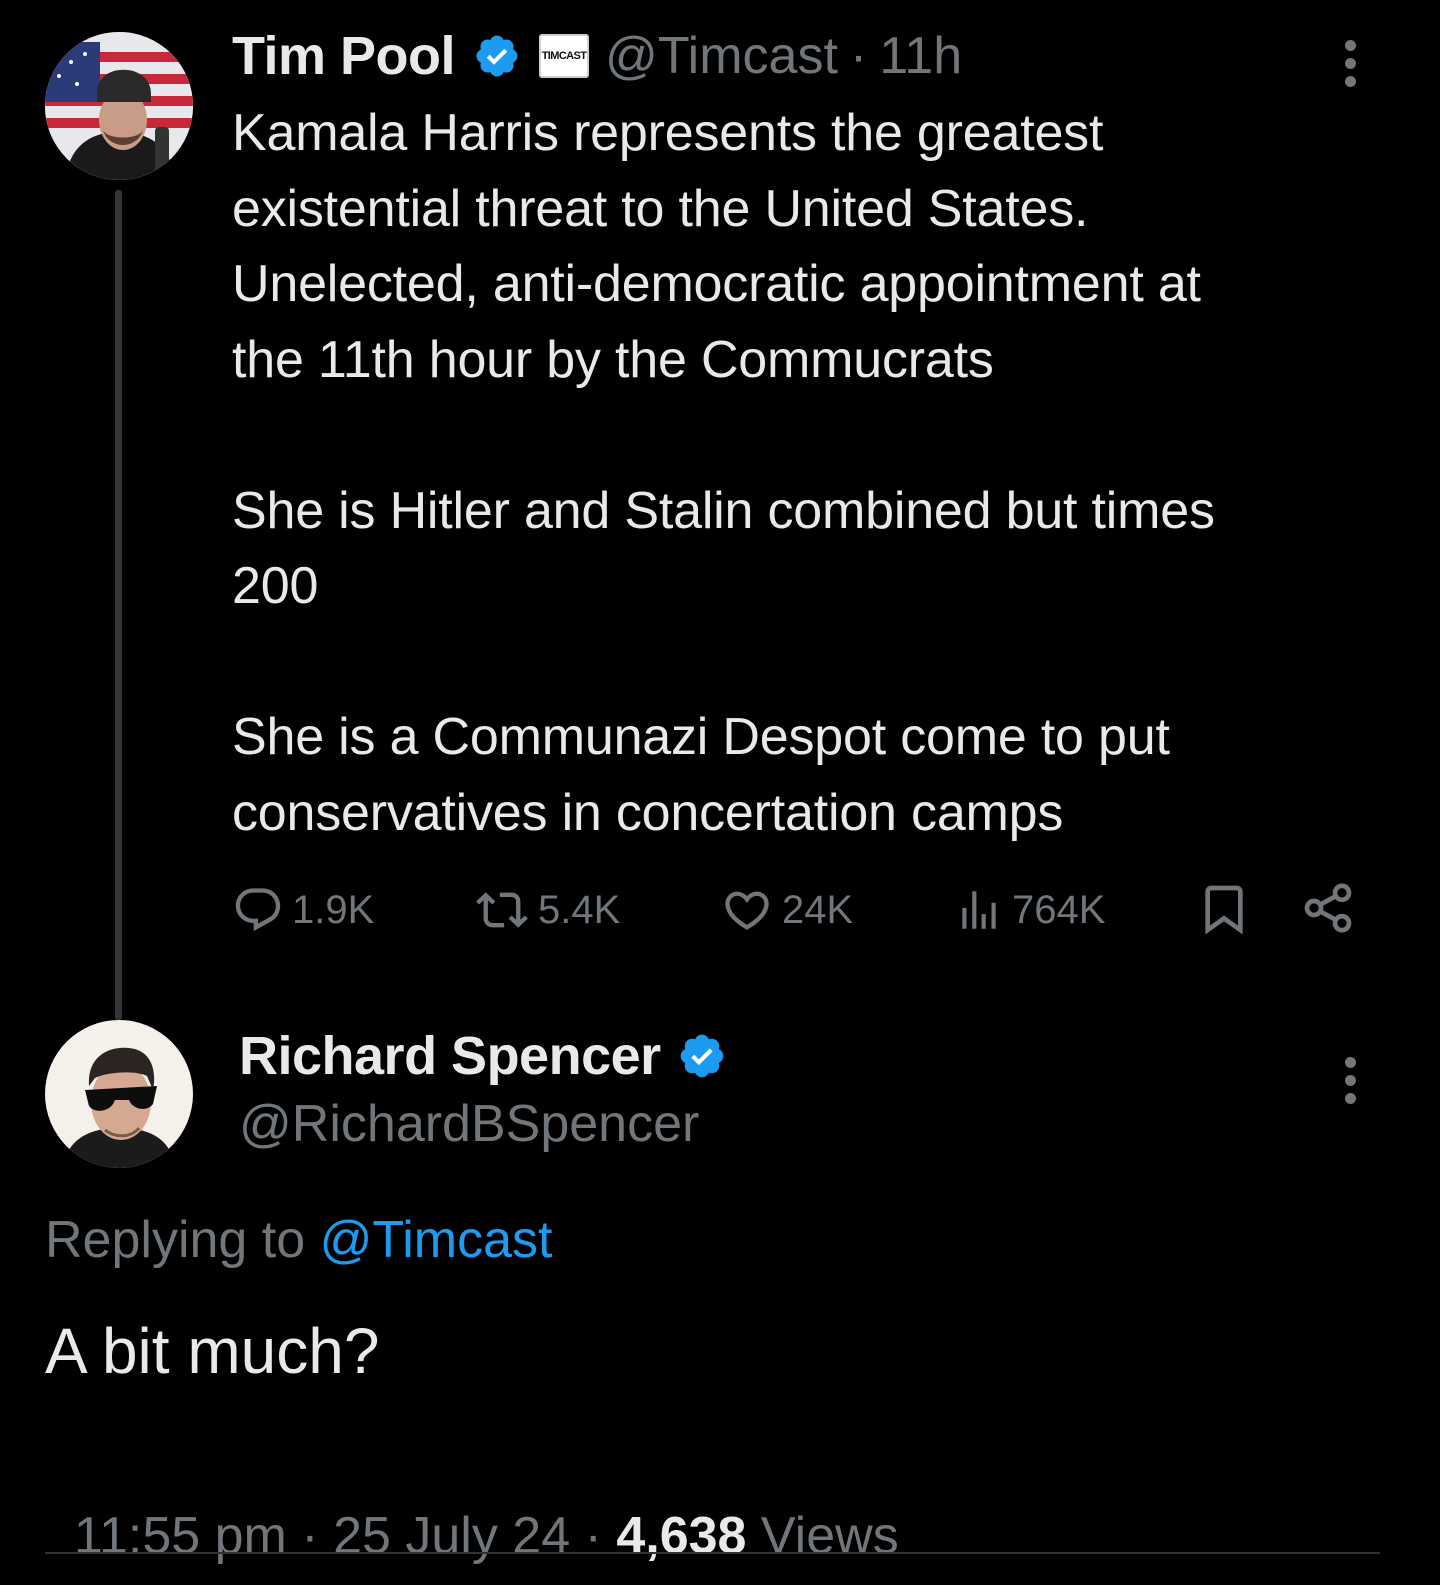 This screenshot has height=1585, width=1440. What do you see at coordinates (712, 1553) in the screenshot?
I see `divider` at bounding box center [712, 1553].